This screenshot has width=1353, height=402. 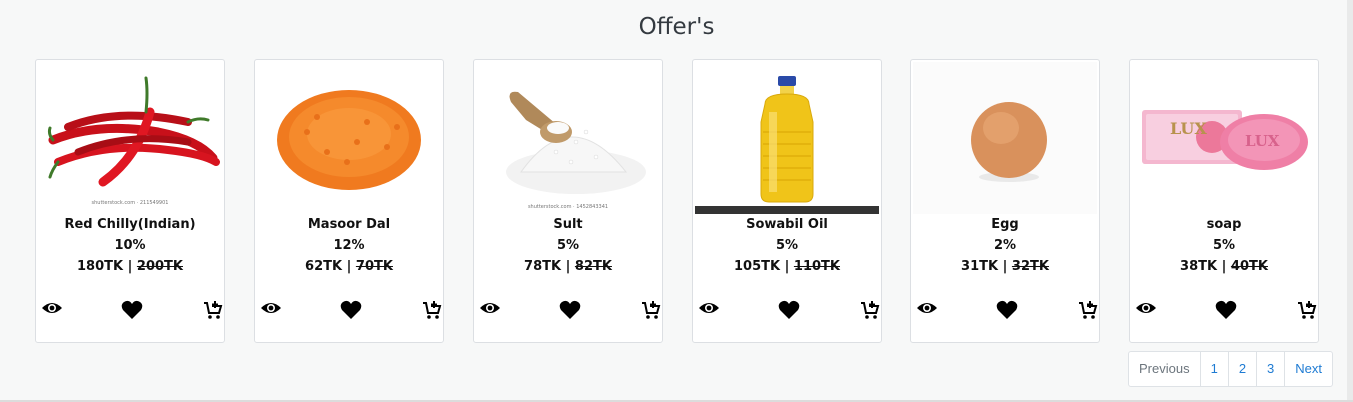 I want to click on price-line: 31TK | 32TK, so click(x=1005, y=266).